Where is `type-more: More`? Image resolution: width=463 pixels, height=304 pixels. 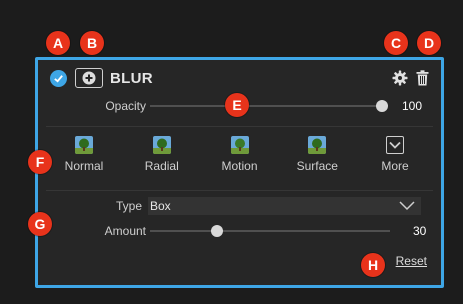 type-more: More is located at coordinates (395, 161).